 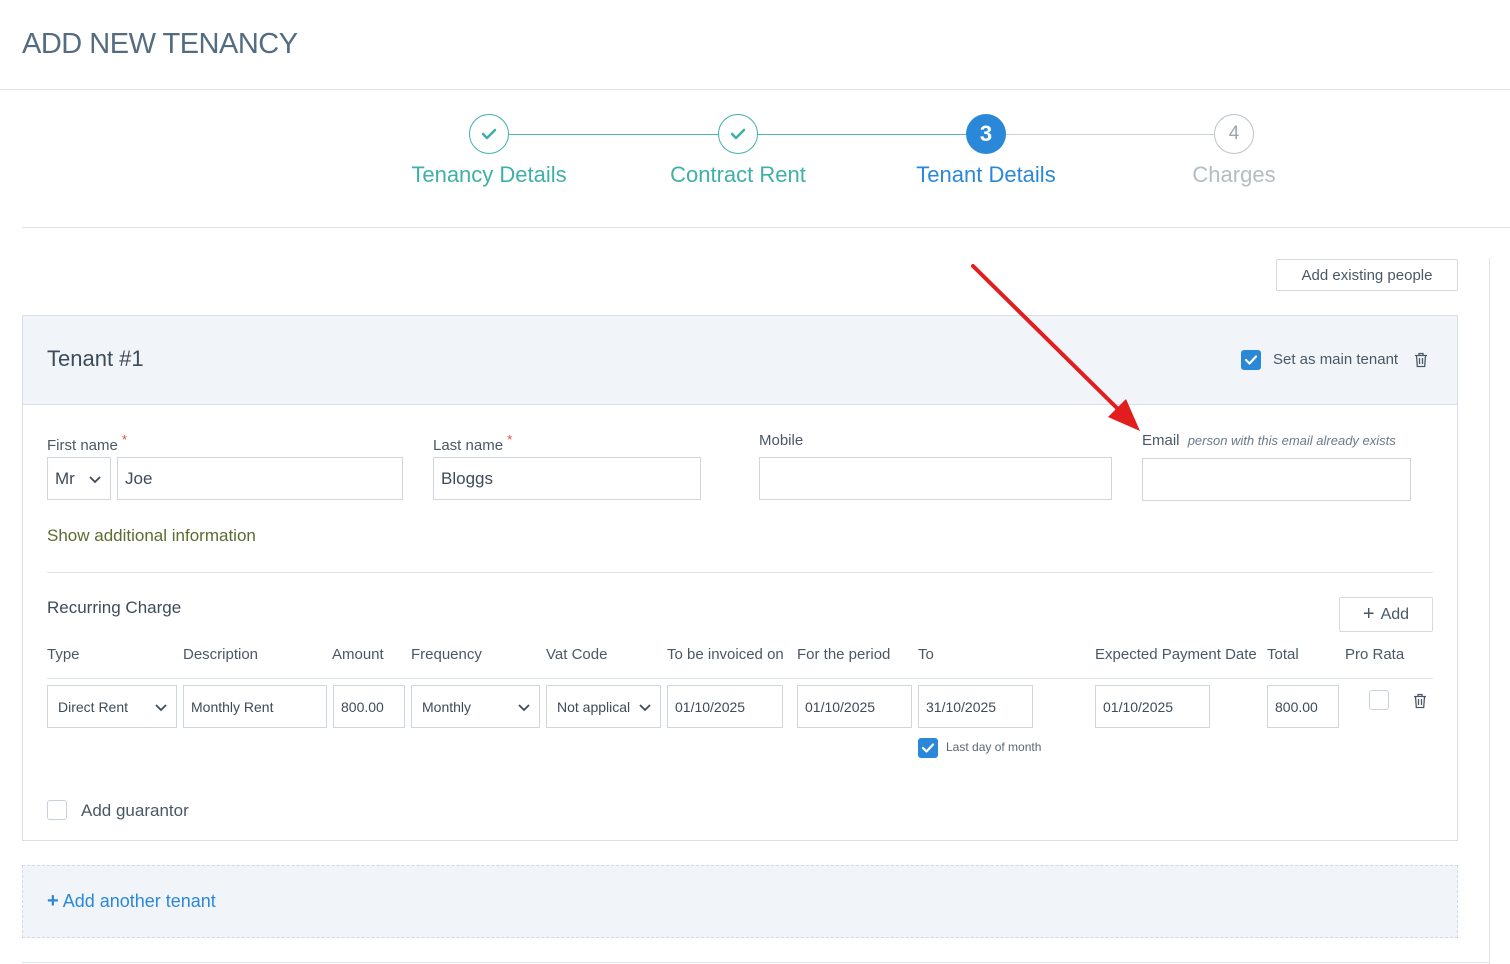 I want to click on page-title: ADD NEW TENANCY, so click(x=160, y=44).